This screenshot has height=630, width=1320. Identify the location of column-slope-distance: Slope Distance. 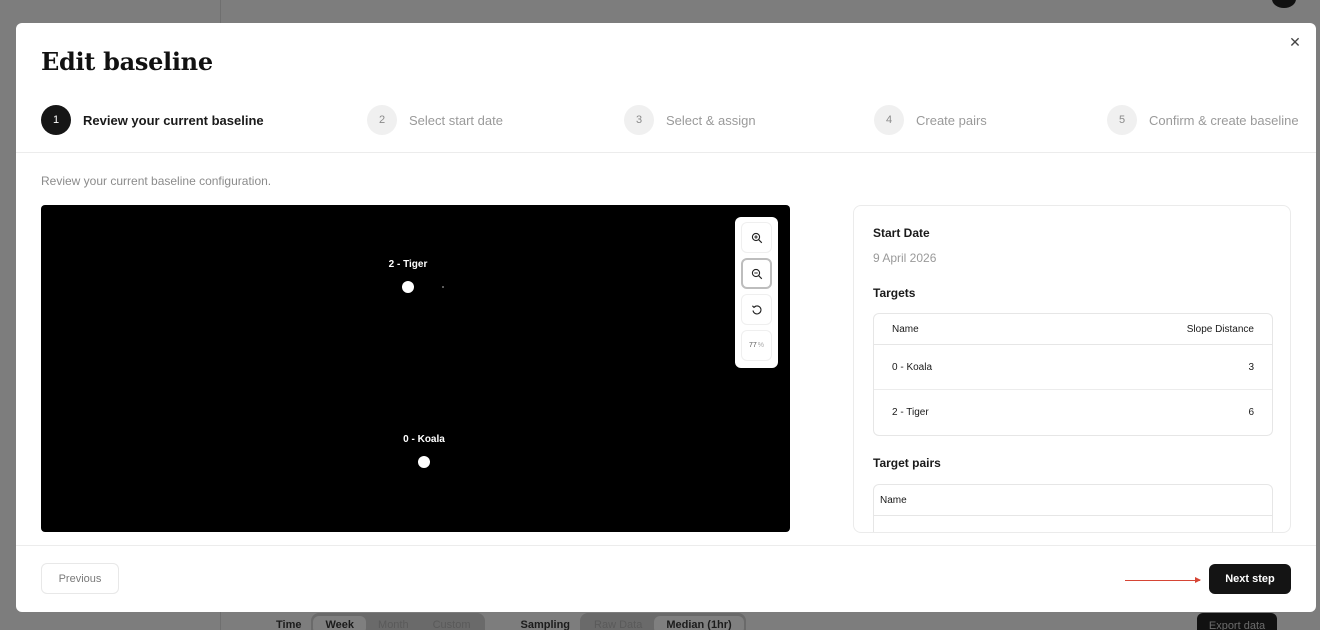
(1220, 329).